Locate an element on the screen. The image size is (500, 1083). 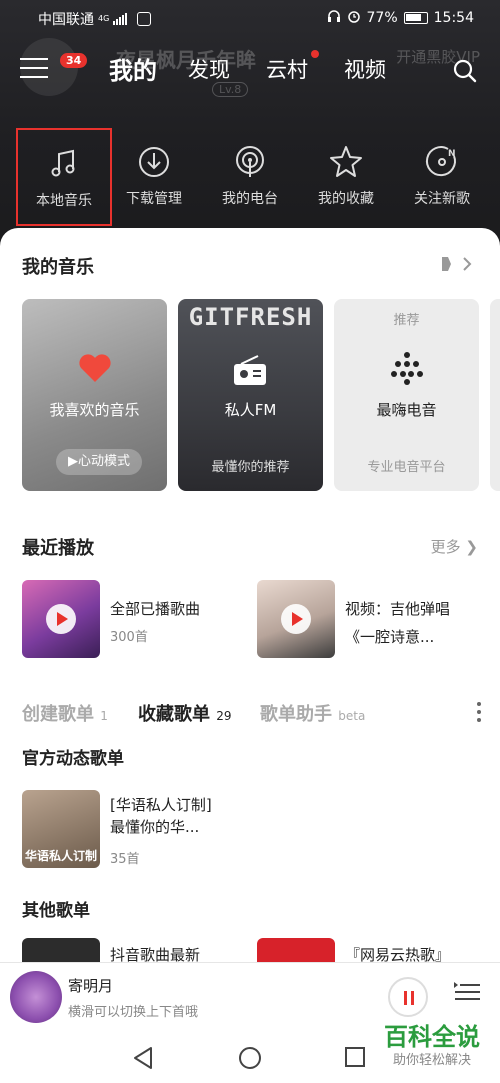
follow-new-songs-button: N 关注新歌 is located at coordinates (442, 177).